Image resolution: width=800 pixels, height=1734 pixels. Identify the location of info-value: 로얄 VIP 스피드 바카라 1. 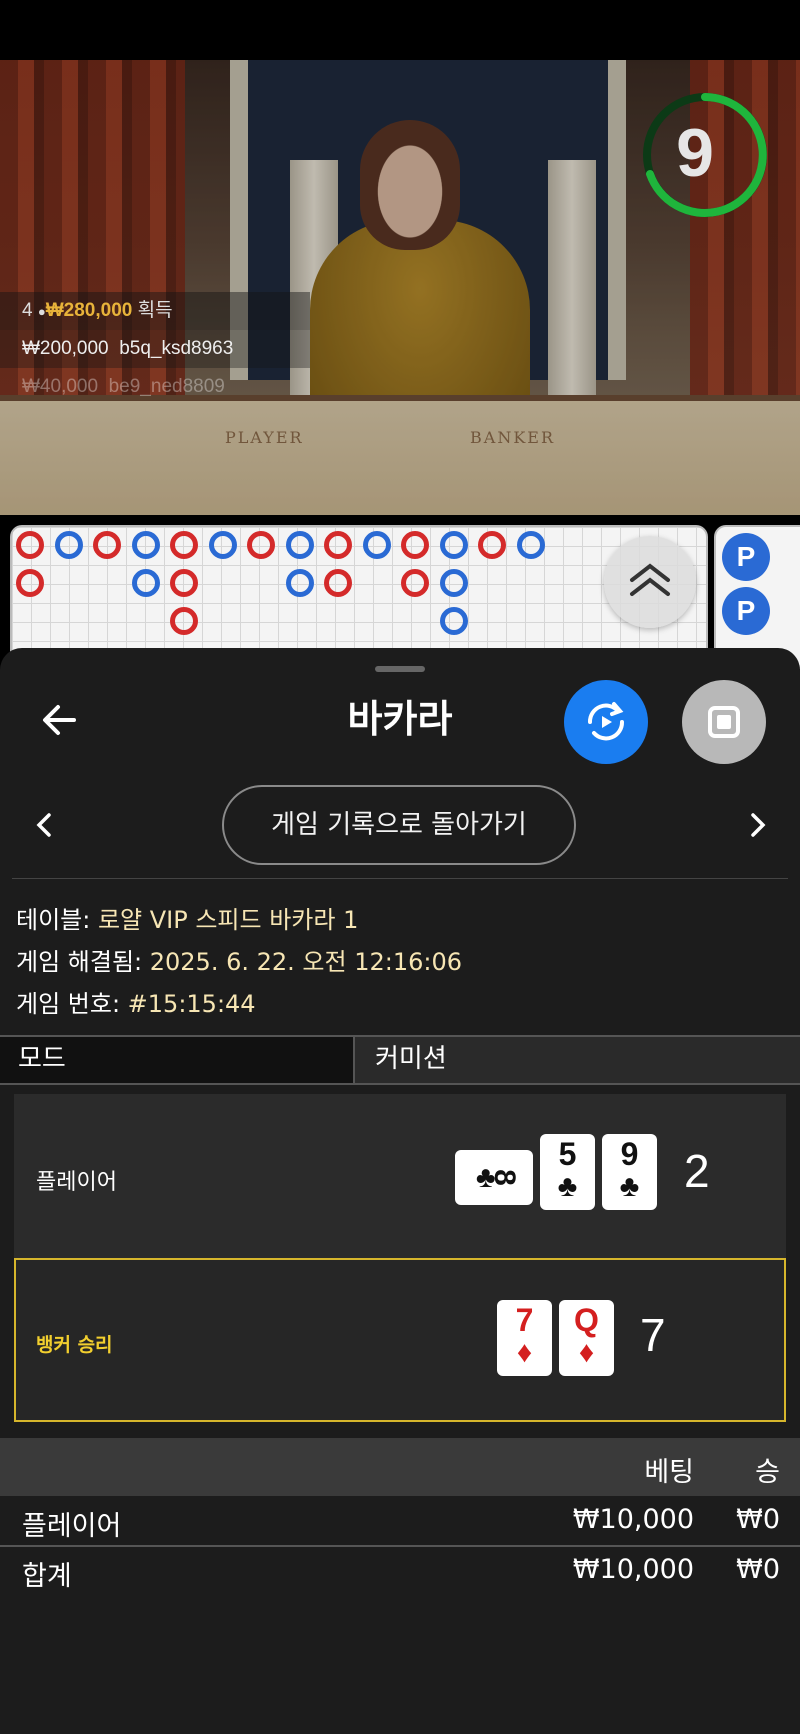
(228, 920).